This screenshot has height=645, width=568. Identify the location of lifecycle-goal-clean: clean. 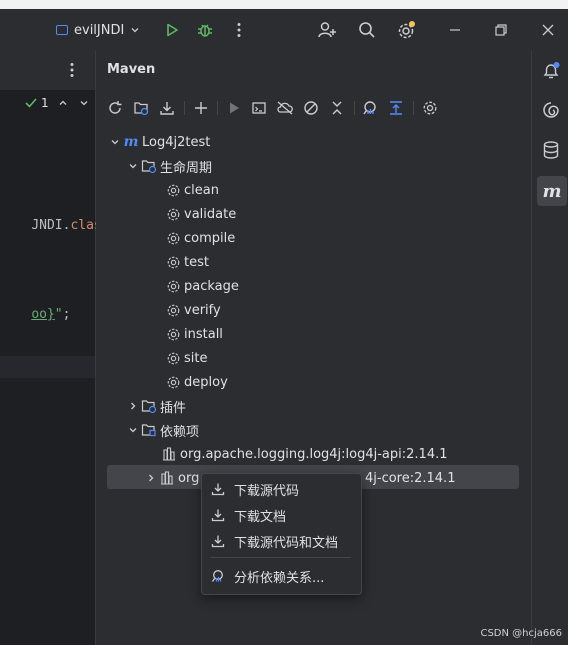
(192, 190).